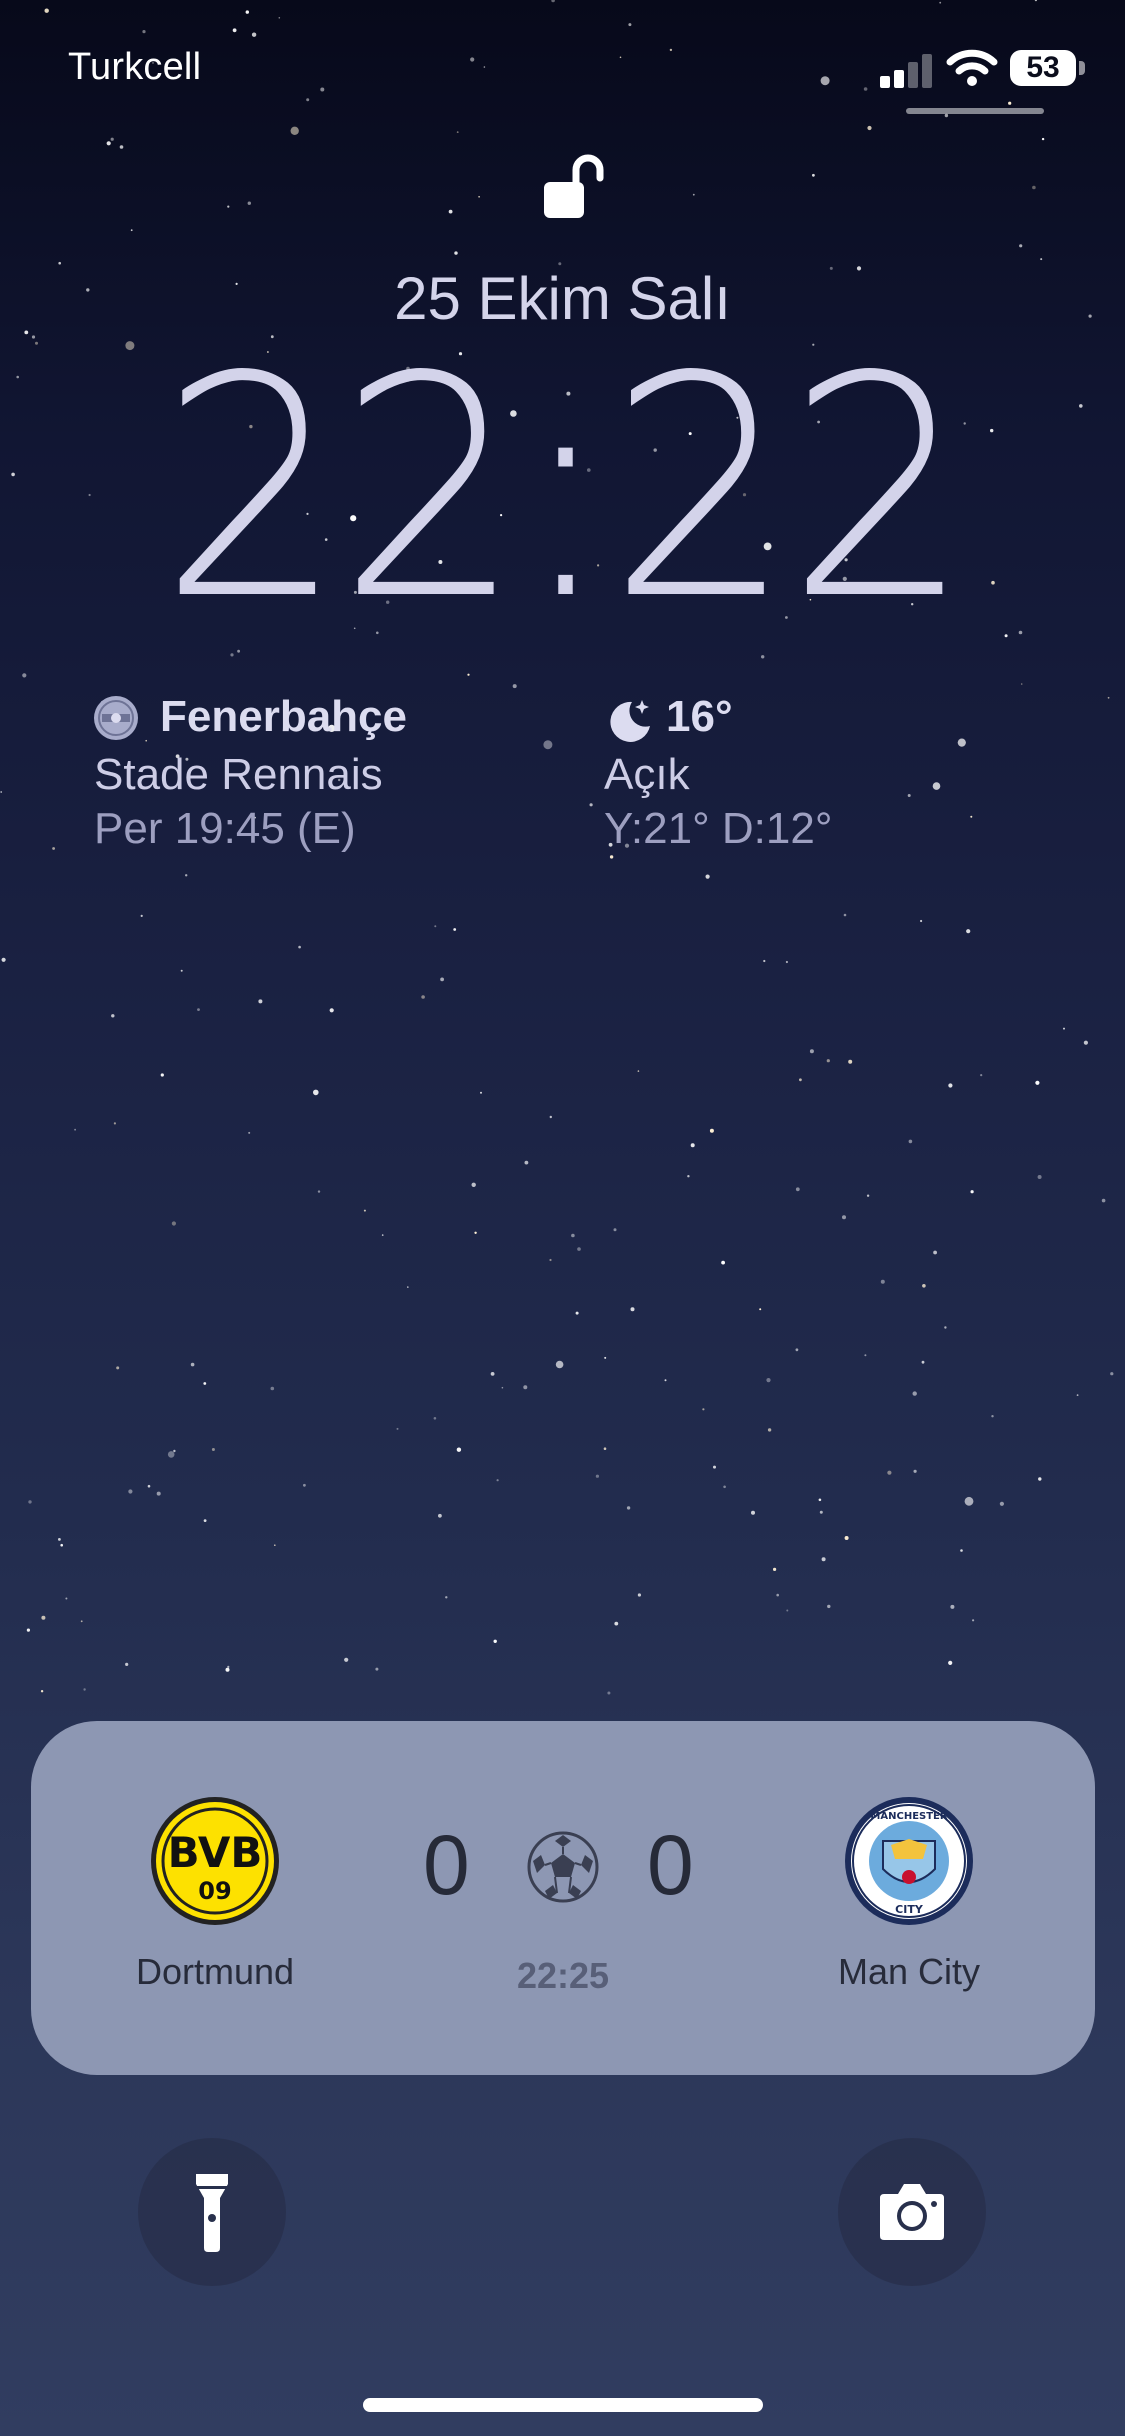  I want to click on camera-icon, so click(912, 2212).